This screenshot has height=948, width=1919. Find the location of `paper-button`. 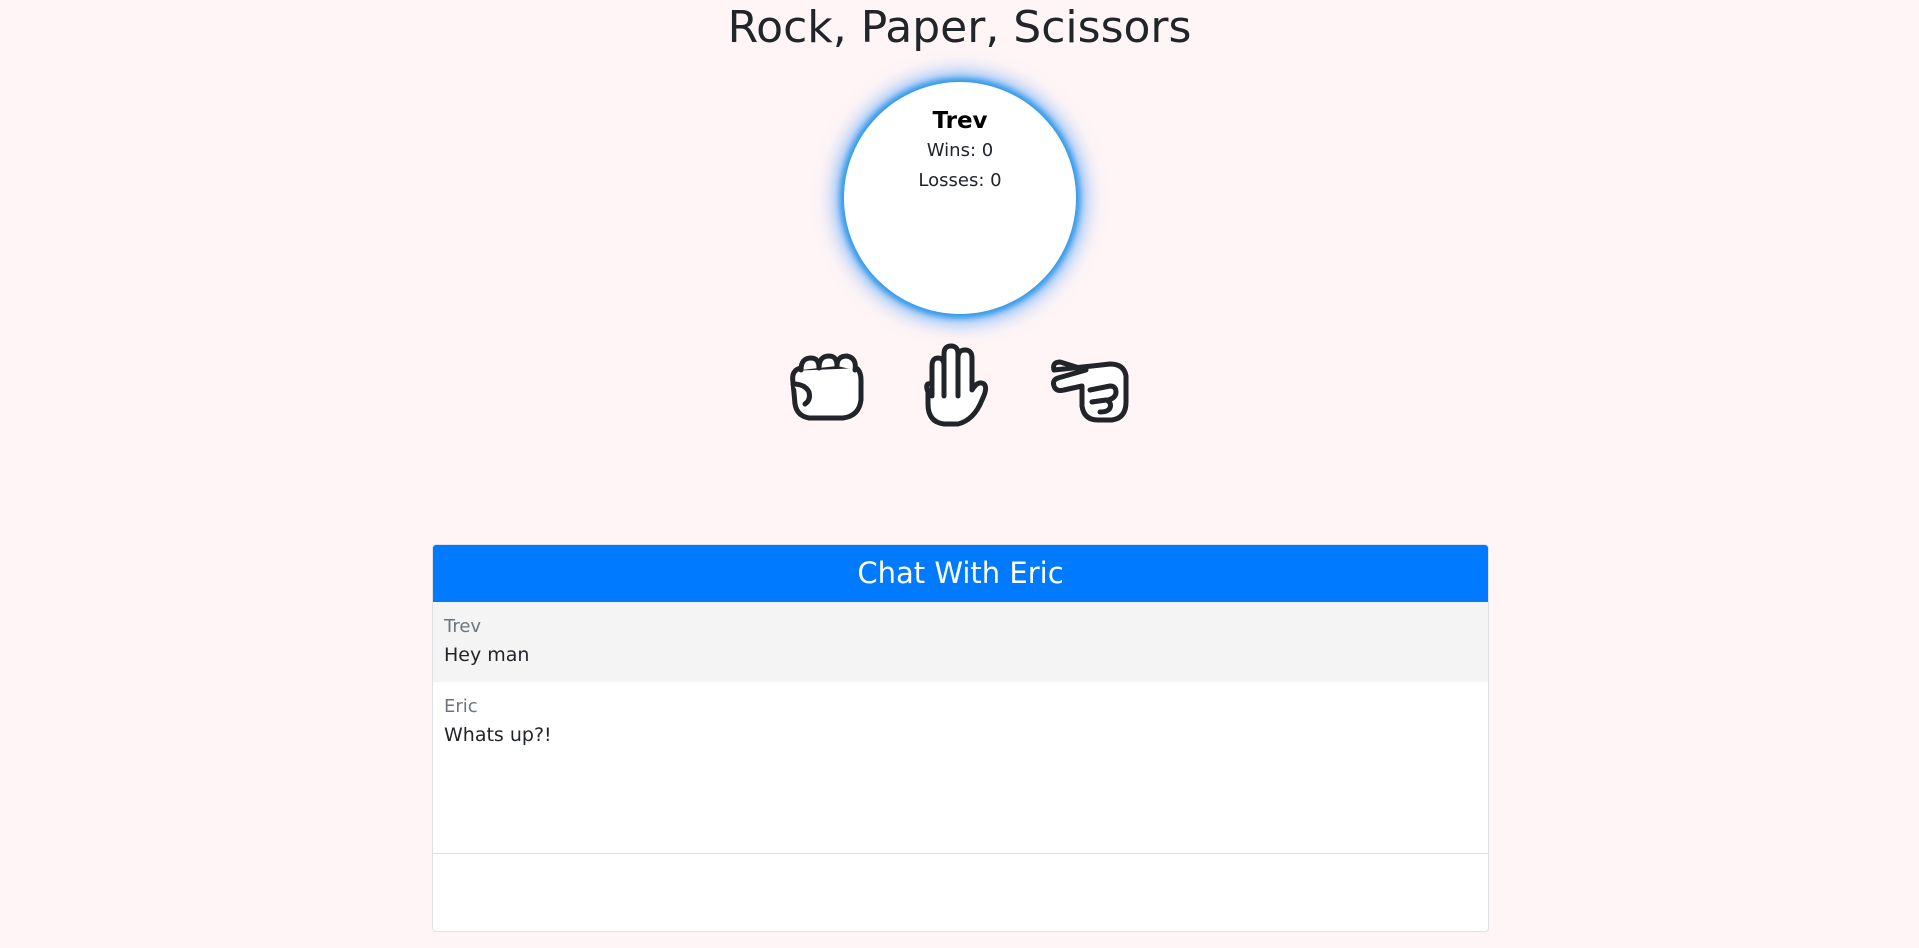

paper-button is located at coordinates (951, 385).